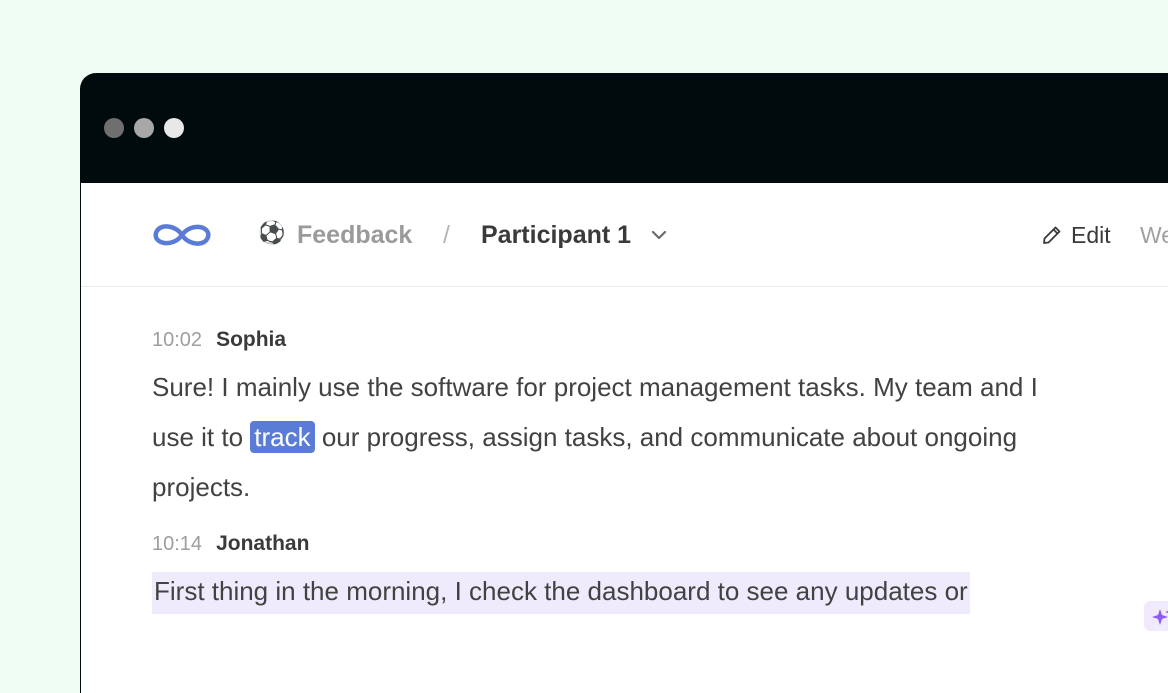 The height and width of the screenshot is (693, 1168). What do you see at coordinates (617, 547) in the screenshot?
I see `entry-meta: 10:14 Jonathan` at bounding box center [617, 547].